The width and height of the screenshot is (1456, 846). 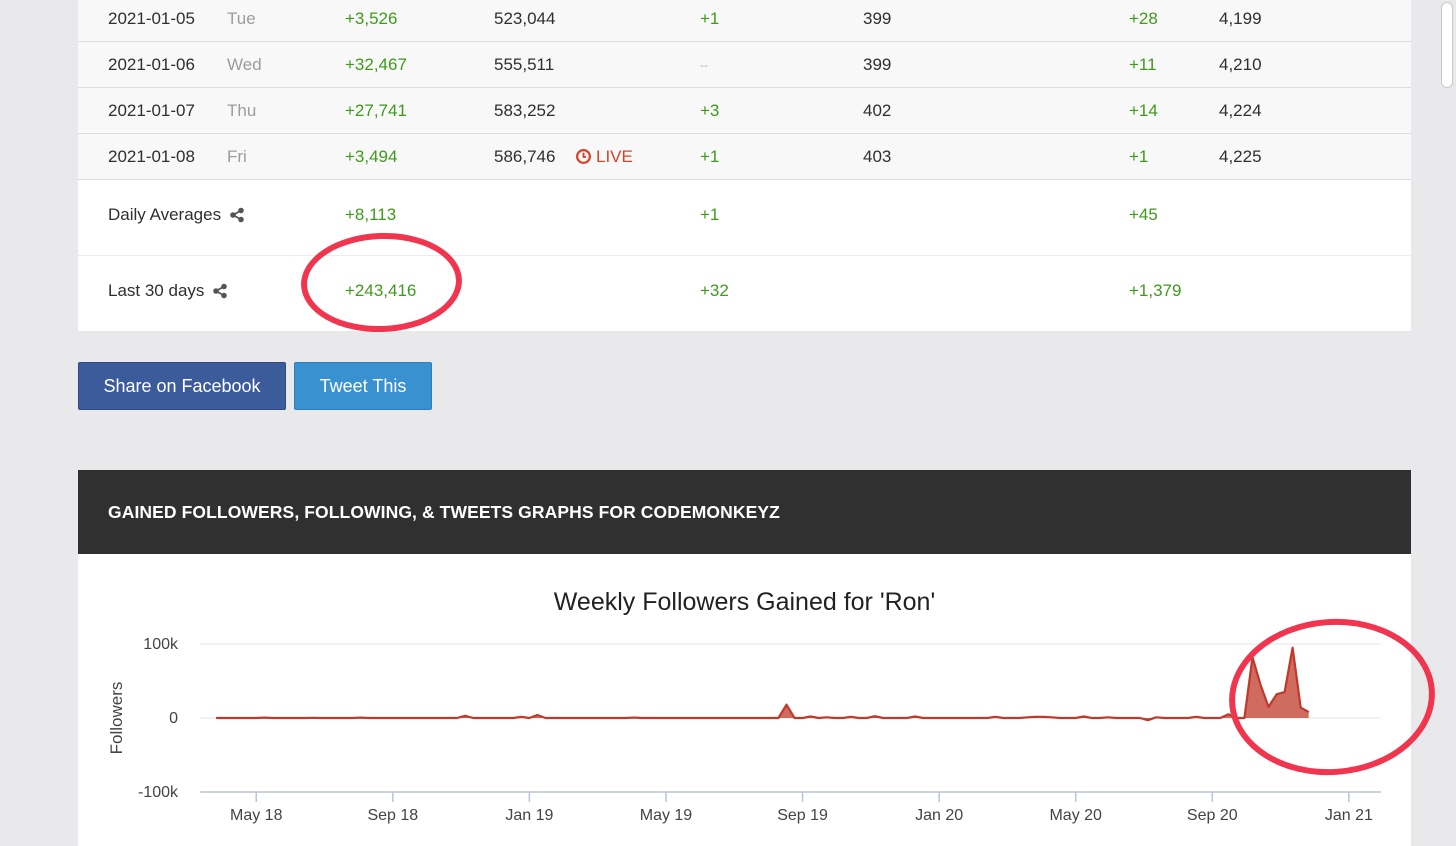 What do you see at coordinates (744, 218) in the screenshot?
I see `daily-averages-row: Daily Averages +8,113 +1 +45` at bounding box center [744, 218].